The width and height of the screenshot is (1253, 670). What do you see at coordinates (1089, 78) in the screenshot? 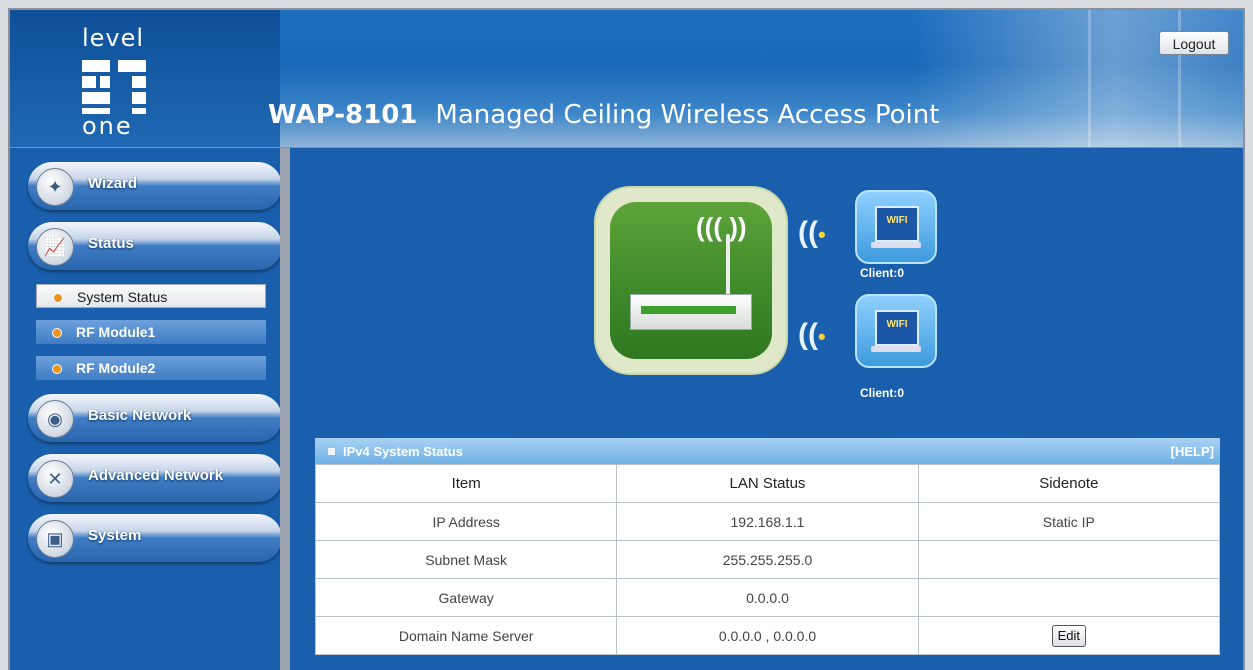
I see `header-stripe` at bounding box center [1089, 78].